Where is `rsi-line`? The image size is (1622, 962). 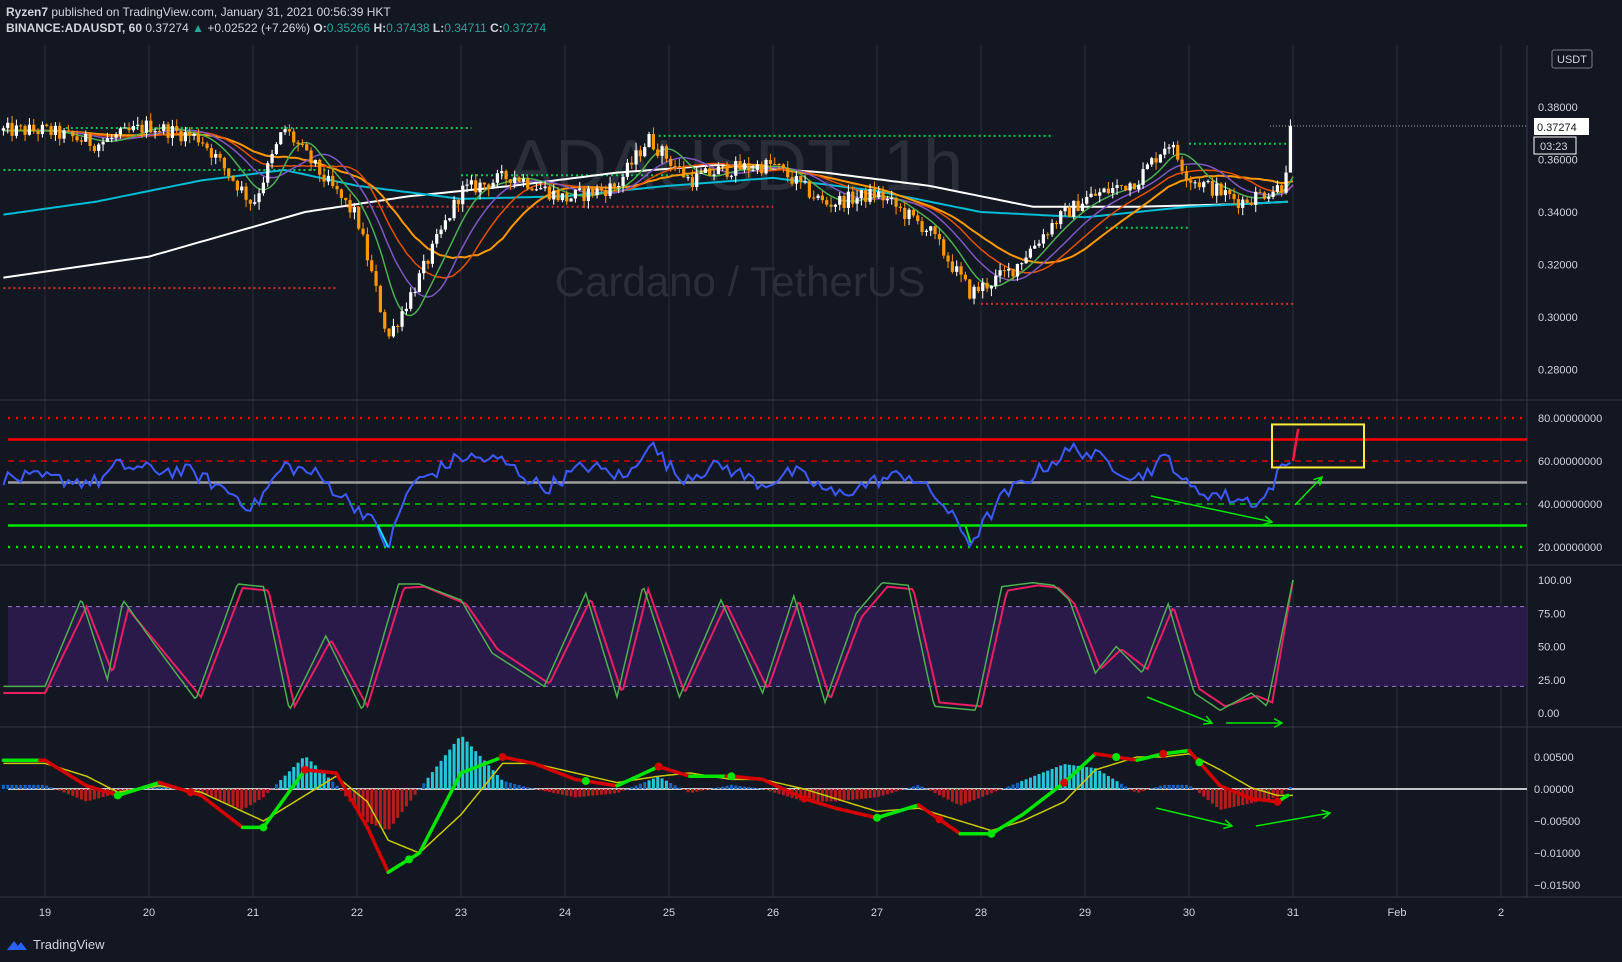
rsi-line is located at coordinates (646, 494).